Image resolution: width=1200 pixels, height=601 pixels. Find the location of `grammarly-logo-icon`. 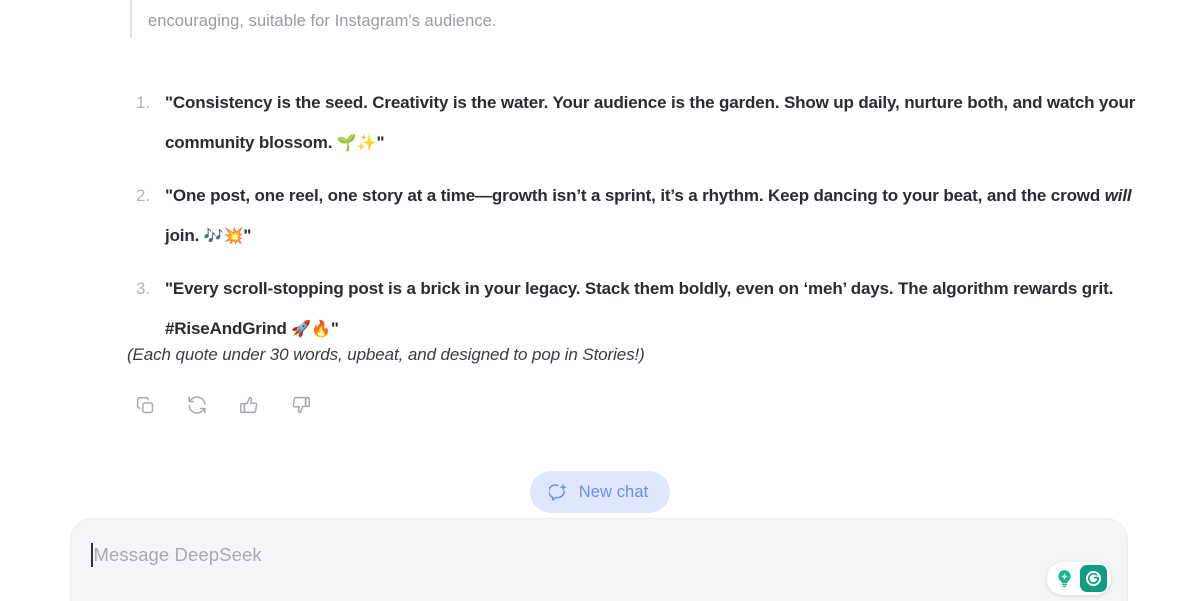

grammarly-logo-icon is located at coordinates (1093, 578).